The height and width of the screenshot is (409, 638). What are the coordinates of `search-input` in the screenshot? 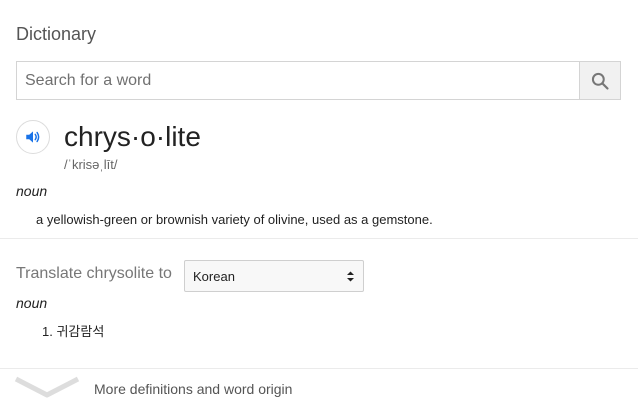 It's located at (298, 80).